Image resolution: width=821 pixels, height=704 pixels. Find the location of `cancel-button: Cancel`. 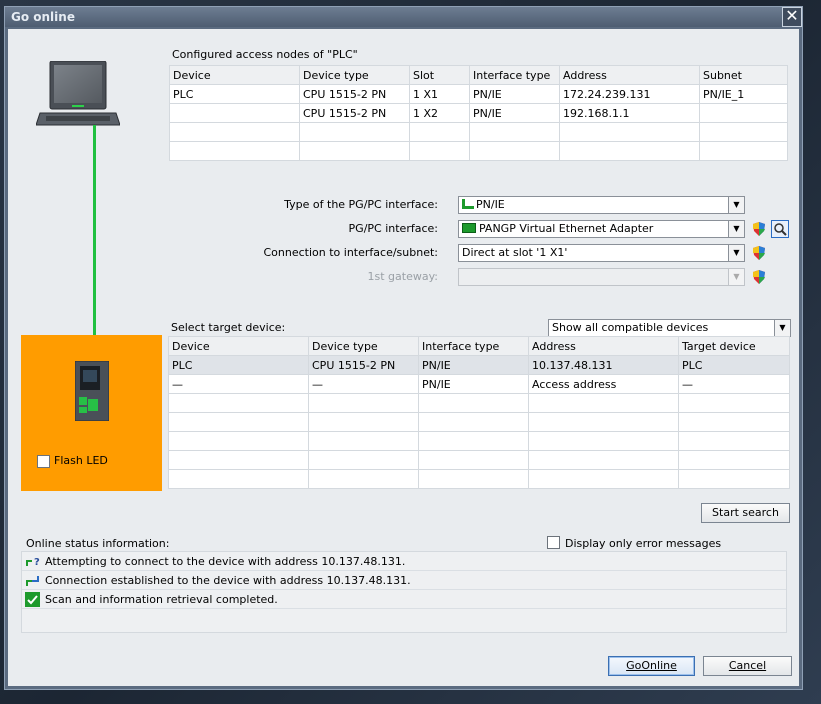

cancel-button: Cancel is located at coordinates (747, 666).